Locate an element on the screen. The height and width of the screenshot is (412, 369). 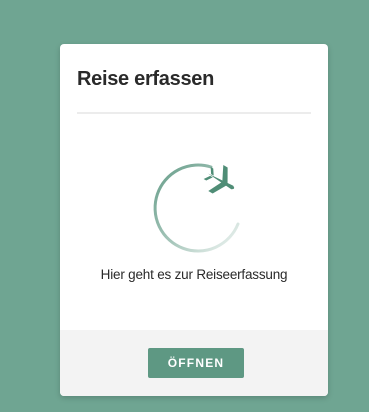
card-subtitle: Hier geht es zur Reiseerfassung is located at coordinates (194, 274).